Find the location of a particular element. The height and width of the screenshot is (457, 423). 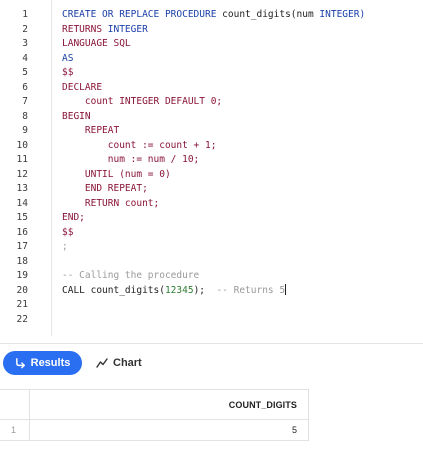

code-token: BEGIN is located at coordinates (76, 116).